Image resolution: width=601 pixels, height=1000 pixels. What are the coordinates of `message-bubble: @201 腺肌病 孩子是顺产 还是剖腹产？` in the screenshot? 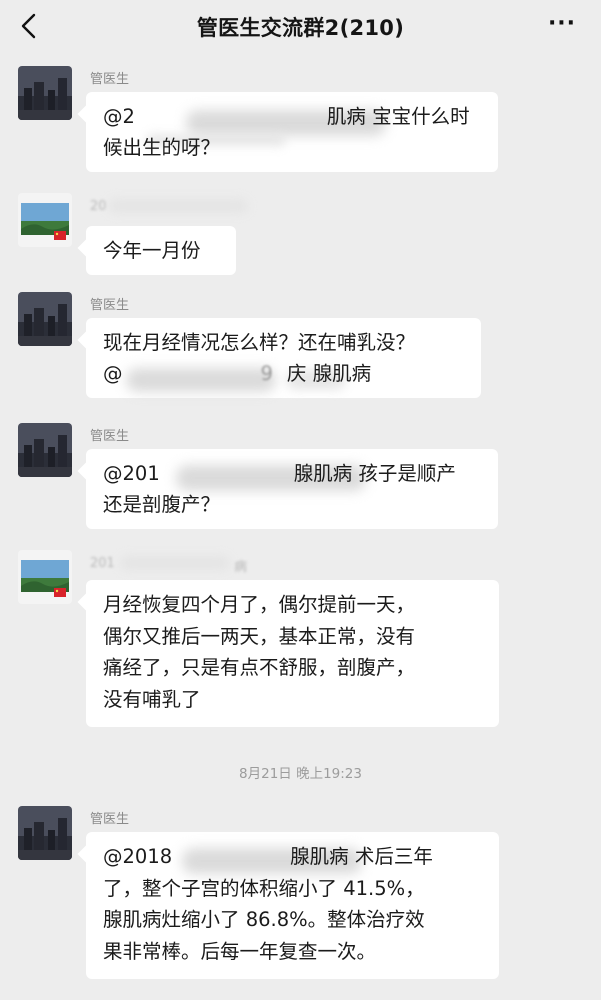 It's located at (292, 489).